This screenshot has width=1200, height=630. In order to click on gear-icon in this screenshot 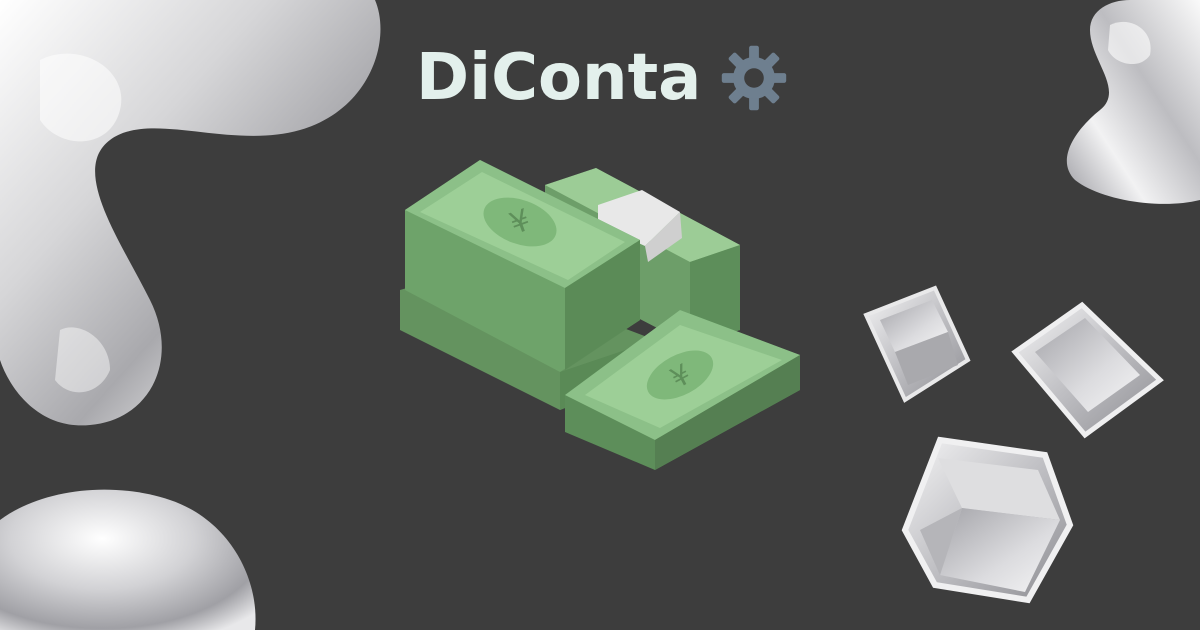, I will do `click(754, 78)`.